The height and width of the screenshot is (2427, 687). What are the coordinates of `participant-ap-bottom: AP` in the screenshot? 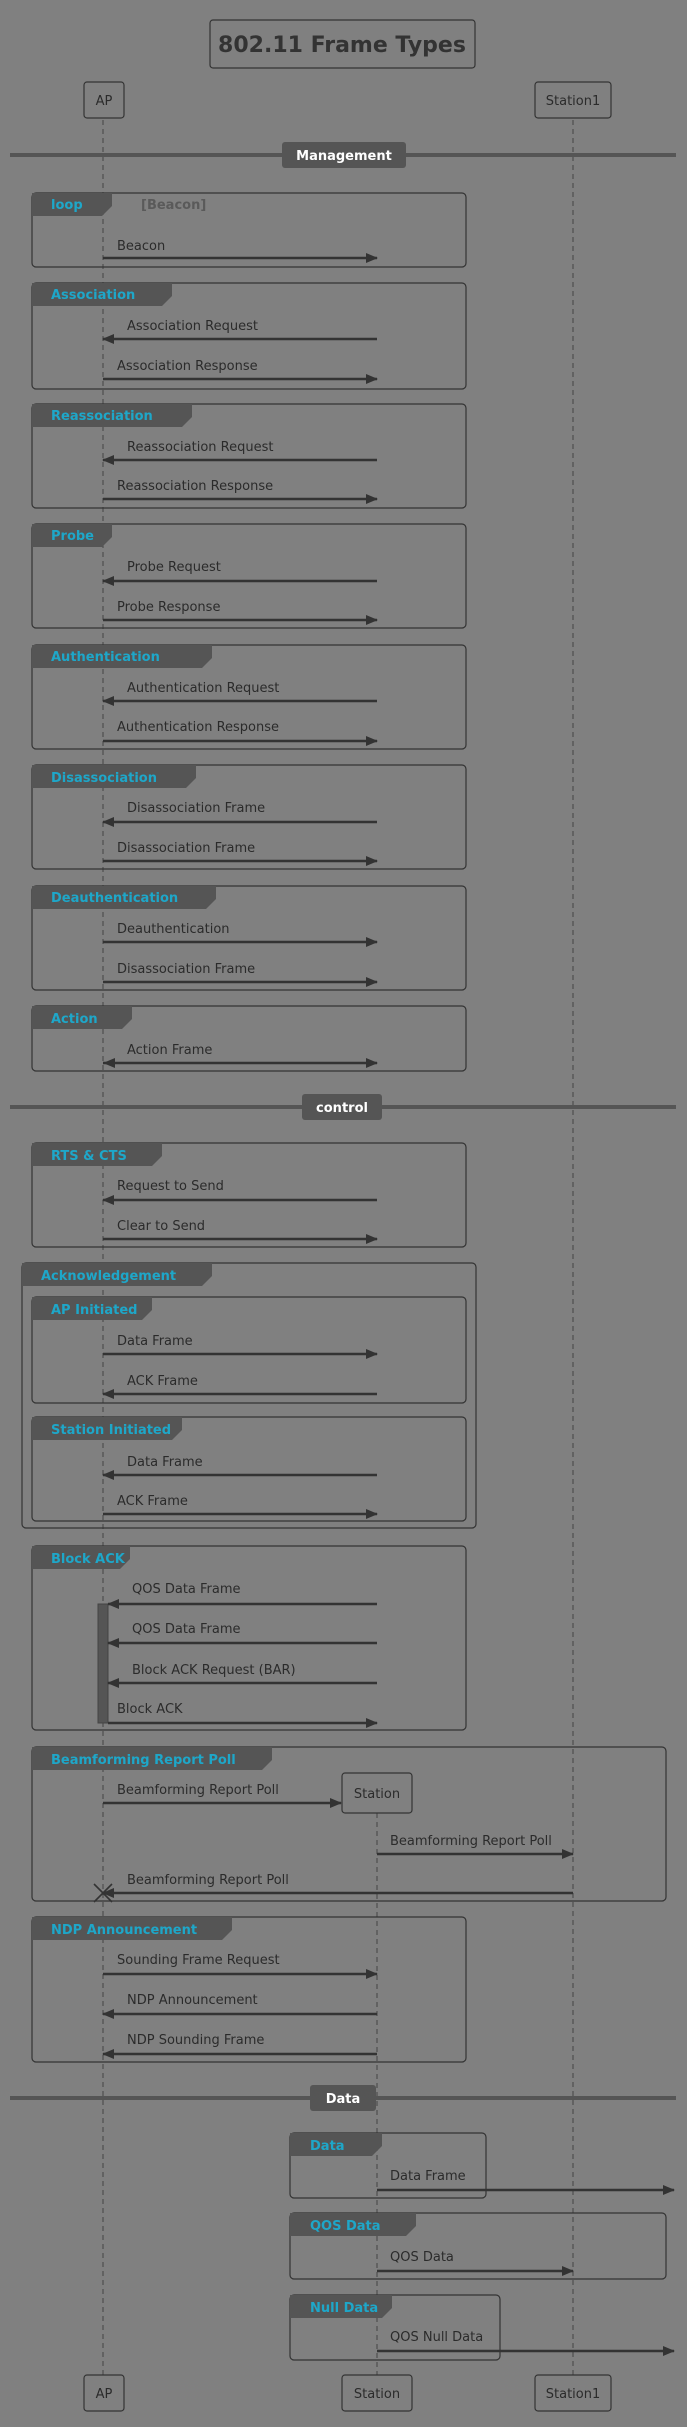 It's located at (104, 2393).